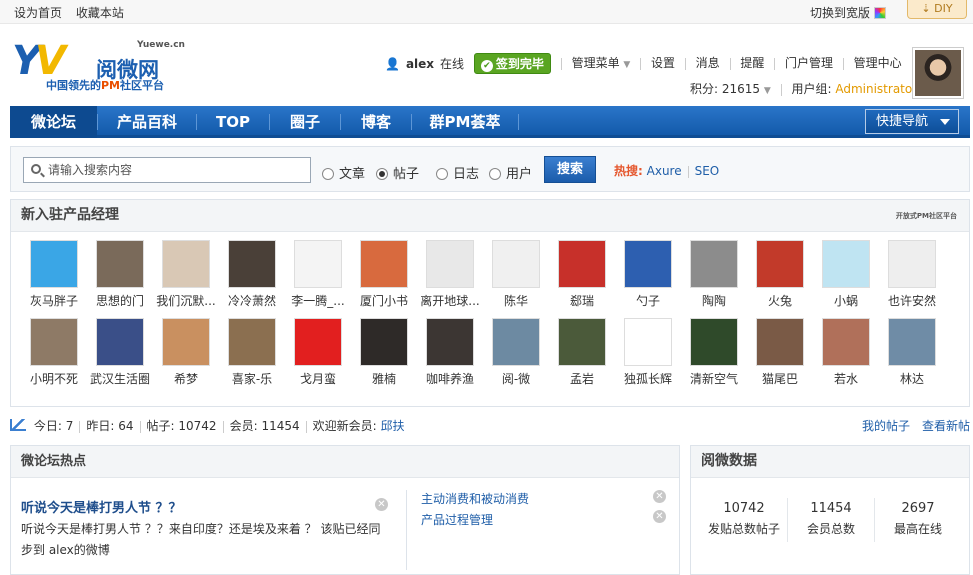 The height and width of the screenshot is (575, 973). Describe the element at coordinates (846, 300) in the screenshot. I see `member-name: 小蜗` at that location.